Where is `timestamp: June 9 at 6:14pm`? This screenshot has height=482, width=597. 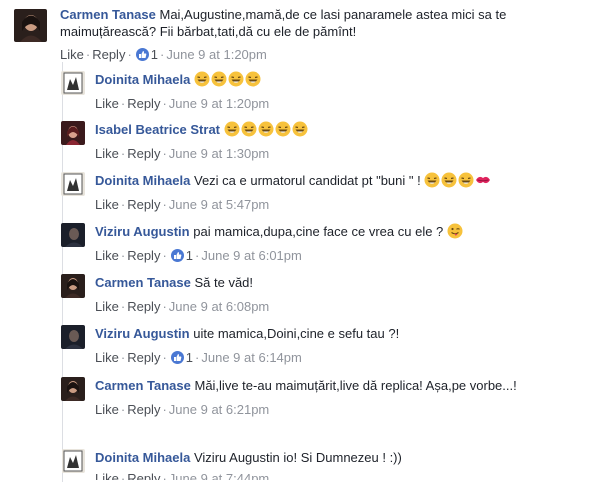
timestamp: June 9 at 6:14pm is located at coordinates (251, 357).